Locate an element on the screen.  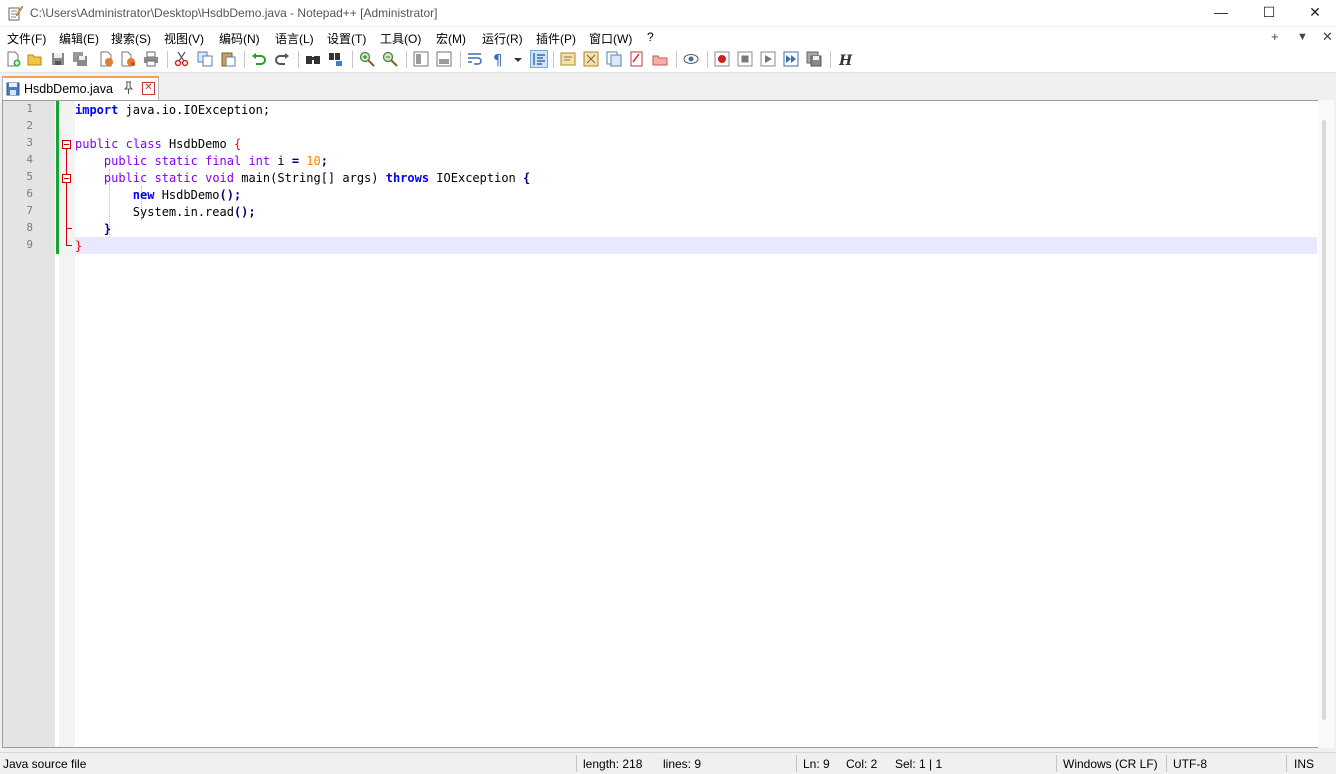
pin-tab-icon is located at coordinates (128, 89).